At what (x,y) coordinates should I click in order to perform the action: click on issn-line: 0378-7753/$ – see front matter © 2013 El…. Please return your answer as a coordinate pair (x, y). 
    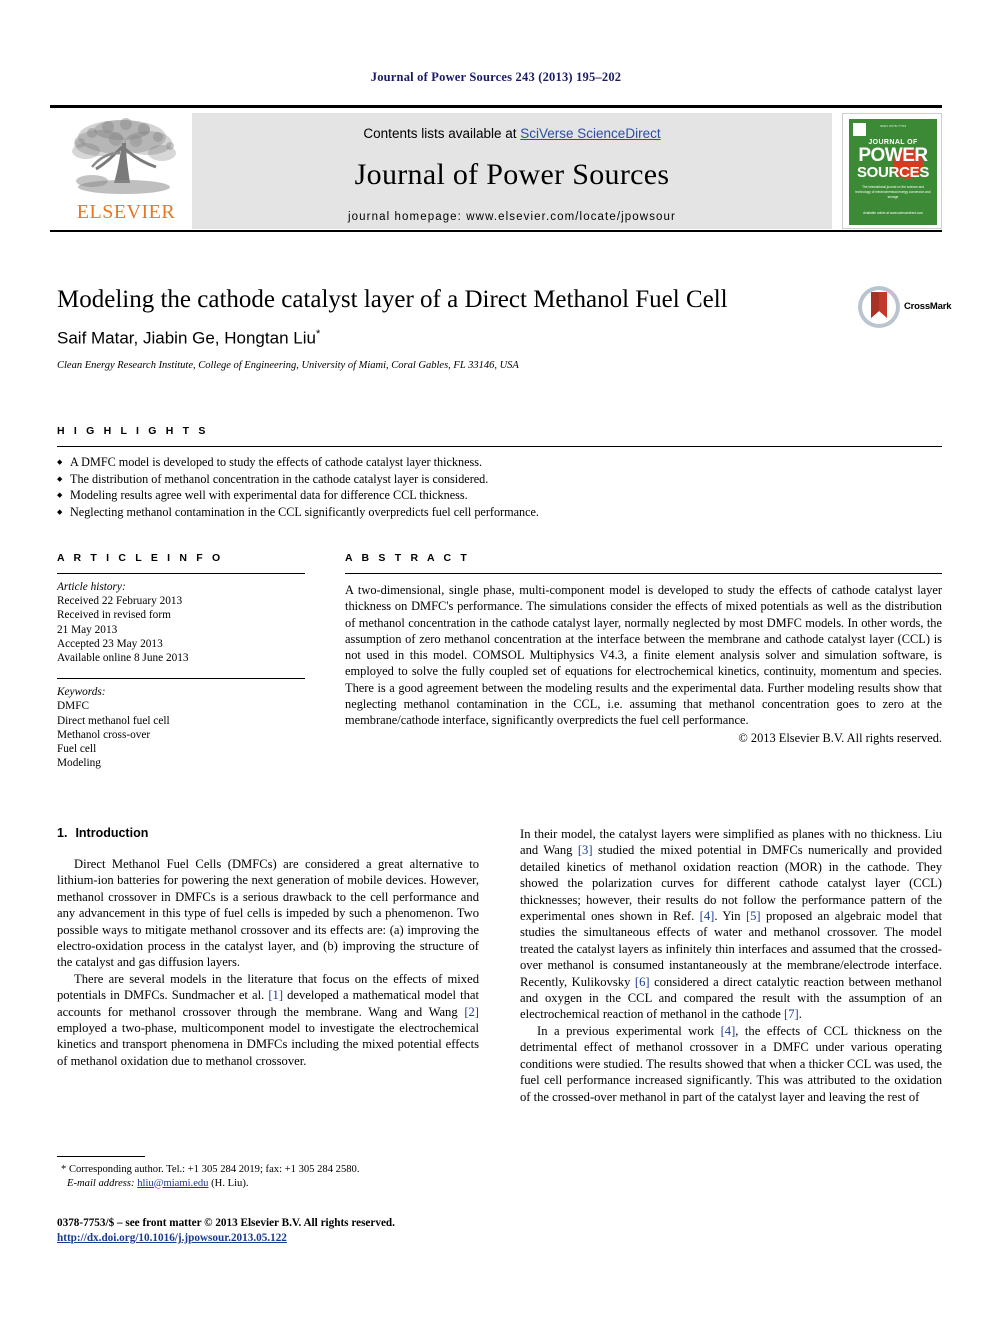
    Looking at the image, I should click on (226, 1223).